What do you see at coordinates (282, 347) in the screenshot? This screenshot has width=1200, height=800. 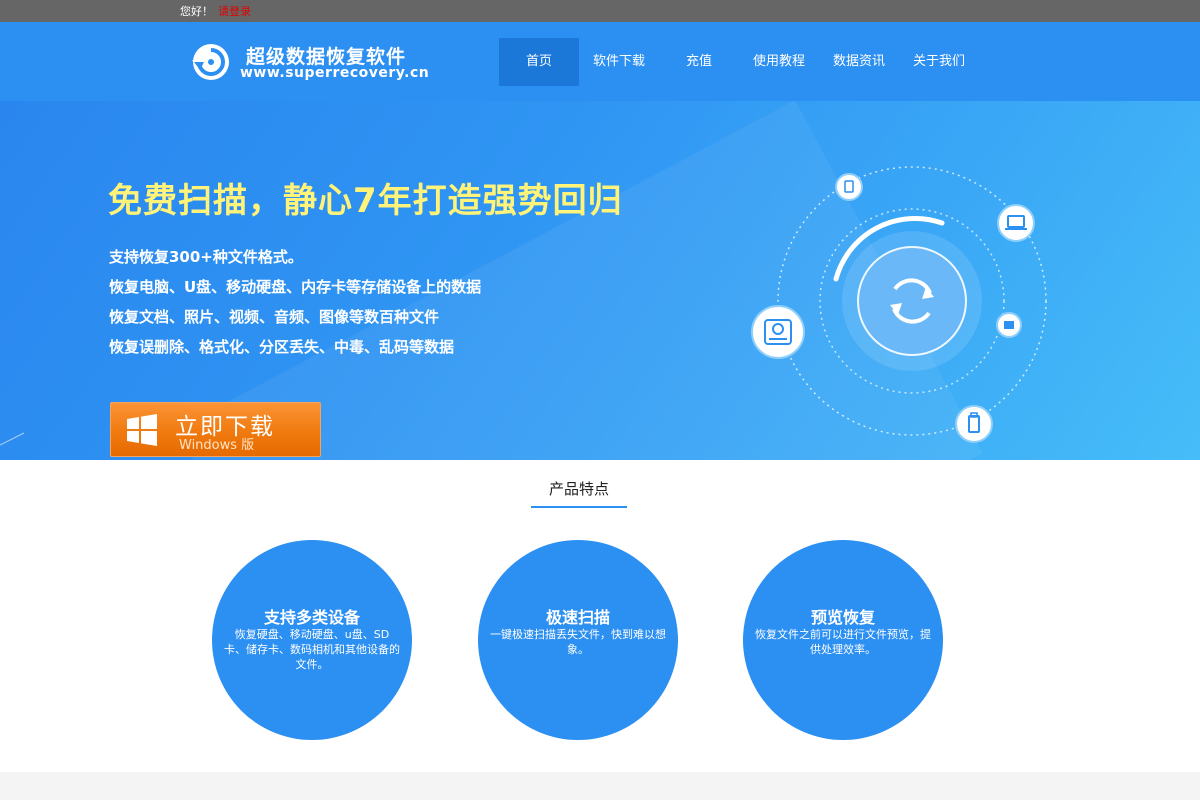 I see `hero-line: 恢复误删除、格式化、分区丢失、中毒、乱码等数据` at bounding box center [282, 347].